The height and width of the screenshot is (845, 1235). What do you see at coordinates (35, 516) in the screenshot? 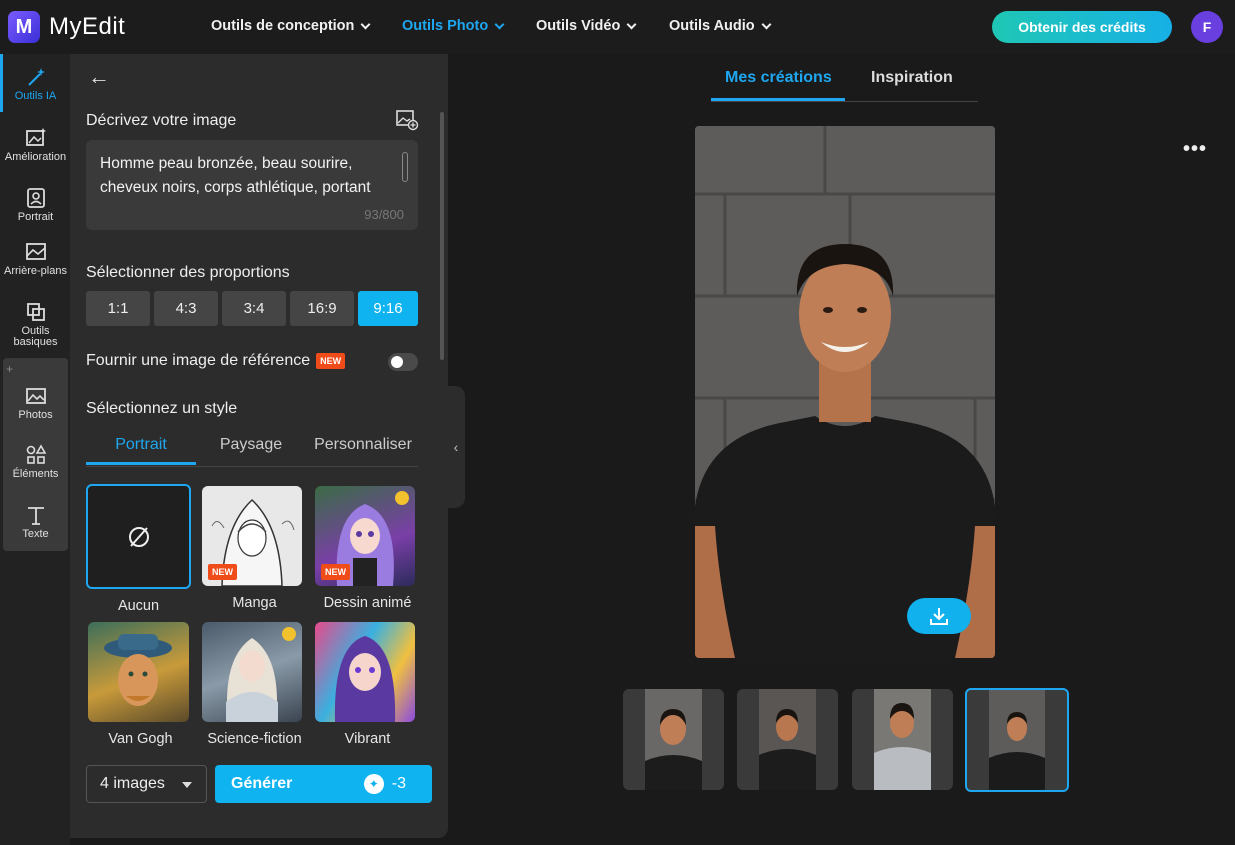
I see `text-icon` at bounding box center [35, 516].